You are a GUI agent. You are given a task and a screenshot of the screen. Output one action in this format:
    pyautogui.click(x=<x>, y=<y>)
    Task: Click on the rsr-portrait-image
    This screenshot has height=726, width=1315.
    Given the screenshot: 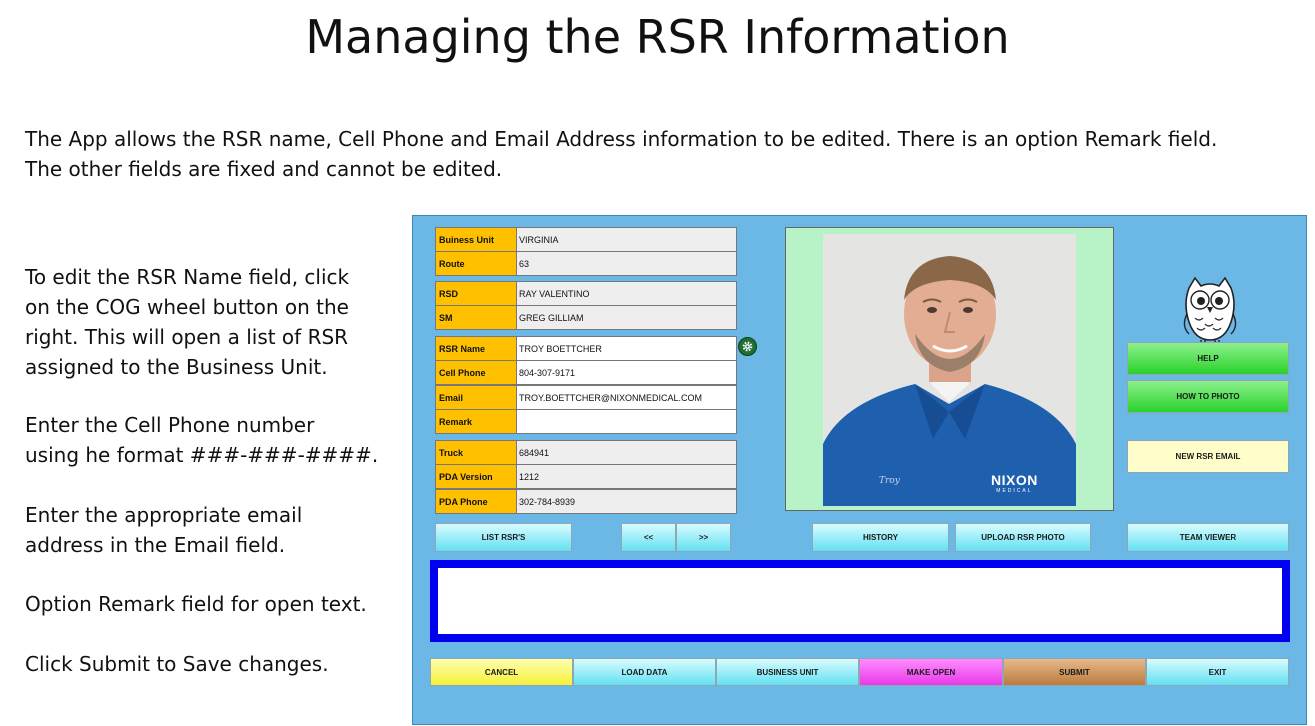 What is the action you would take?
    pyautogui.click(x=949, y=370)
    